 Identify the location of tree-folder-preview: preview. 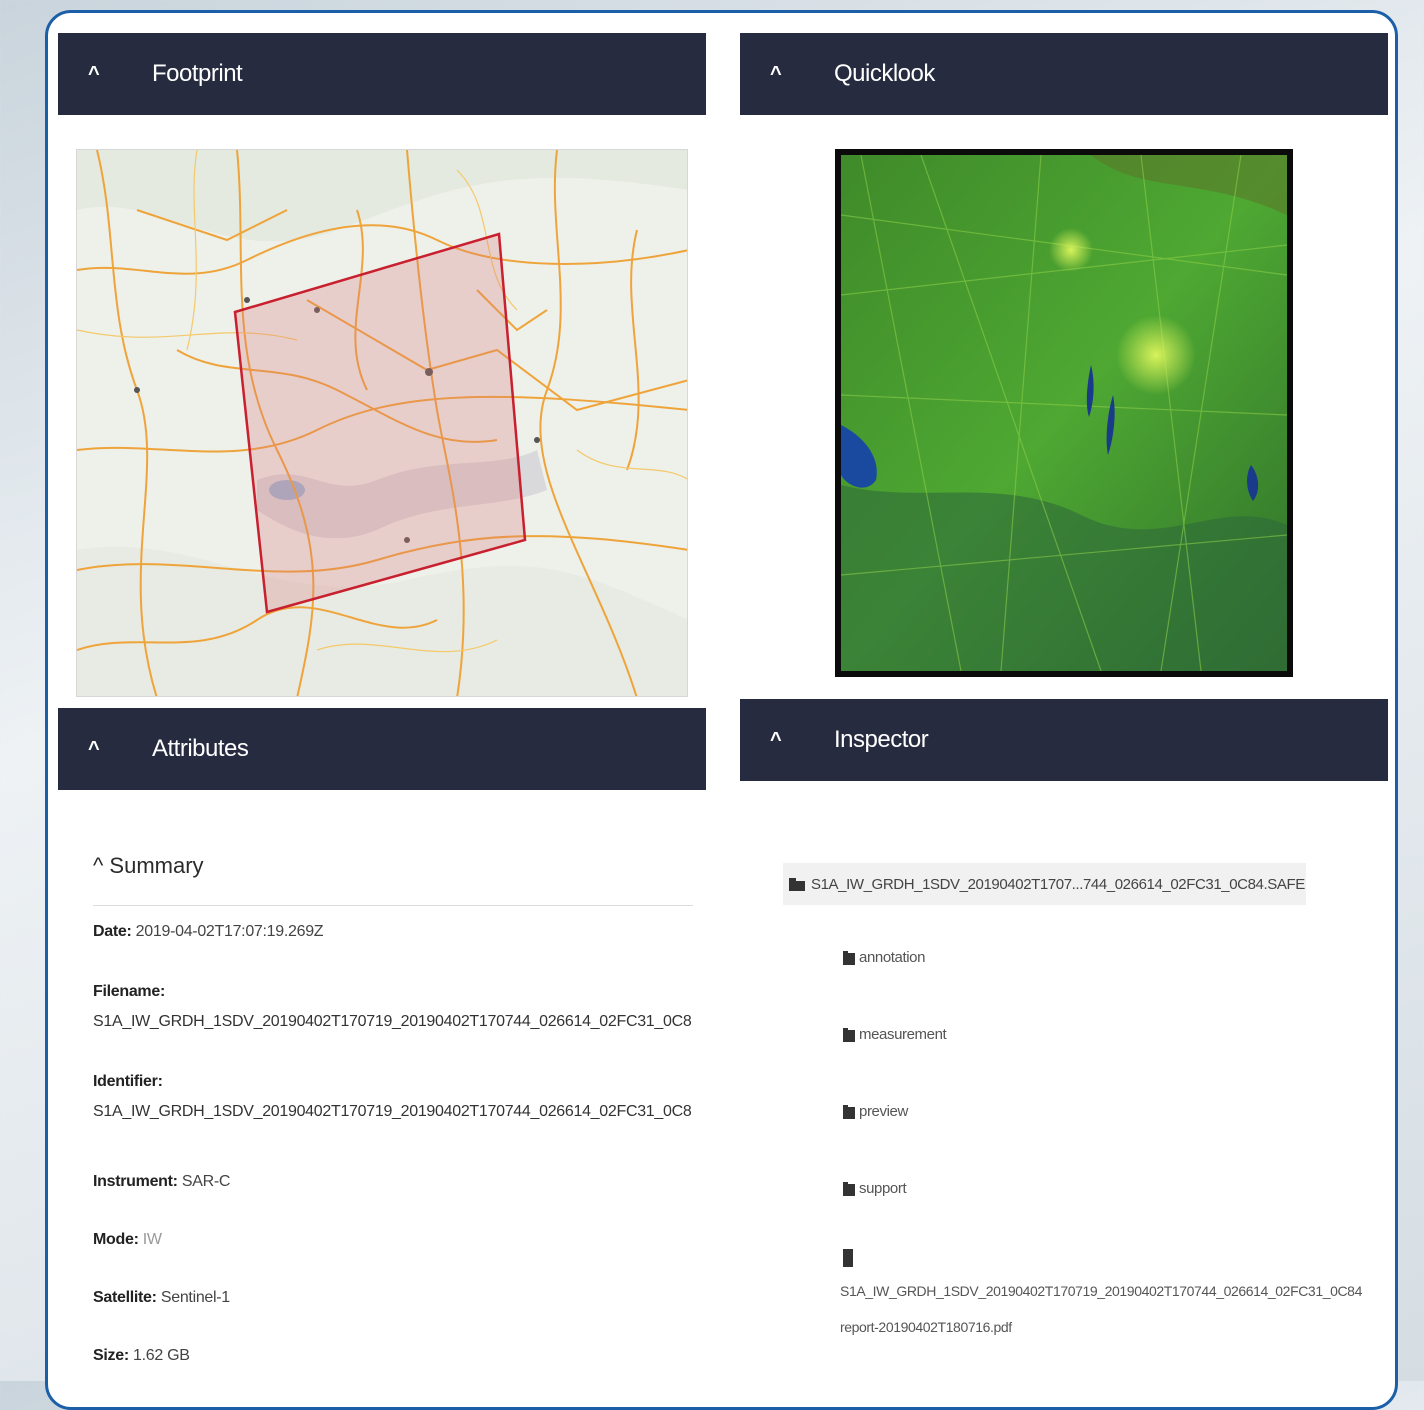
(875, 1111).